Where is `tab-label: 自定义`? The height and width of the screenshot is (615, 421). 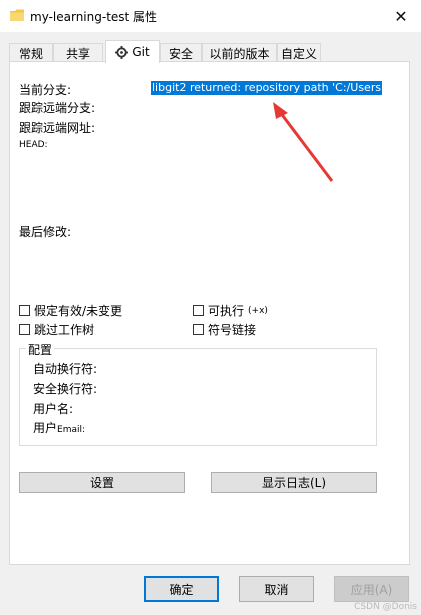 tab-label: 自定义 is located at coordinates (298, 53).